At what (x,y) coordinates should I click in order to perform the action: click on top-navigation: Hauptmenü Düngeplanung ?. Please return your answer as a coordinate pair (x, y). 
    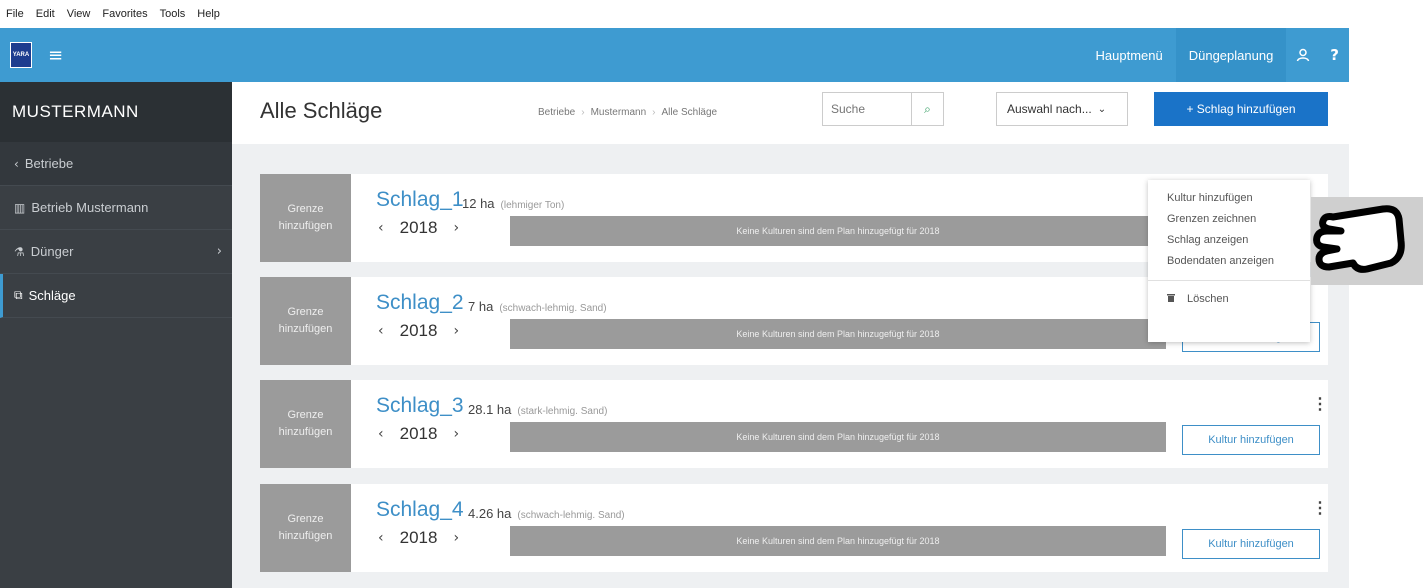
    Looking at the image, I should click on (1216, 55).